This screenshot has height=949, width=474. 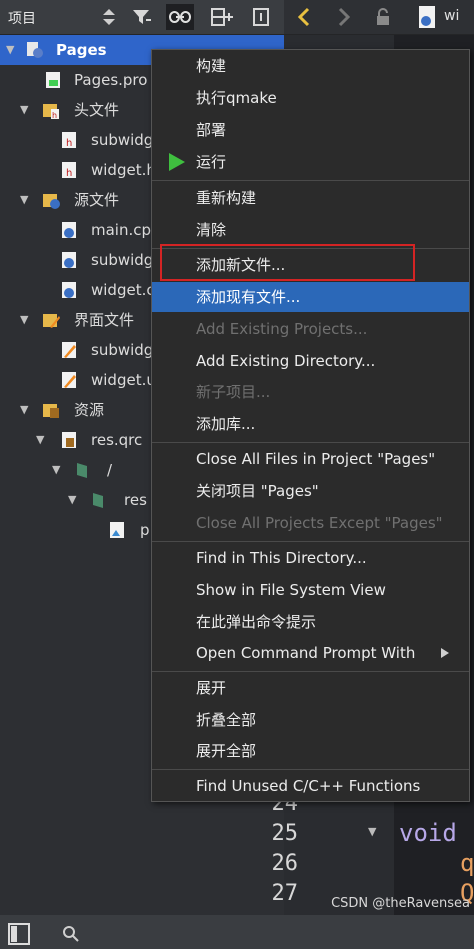 I want to click on project-gear-icon, so click(x=35, y=50).